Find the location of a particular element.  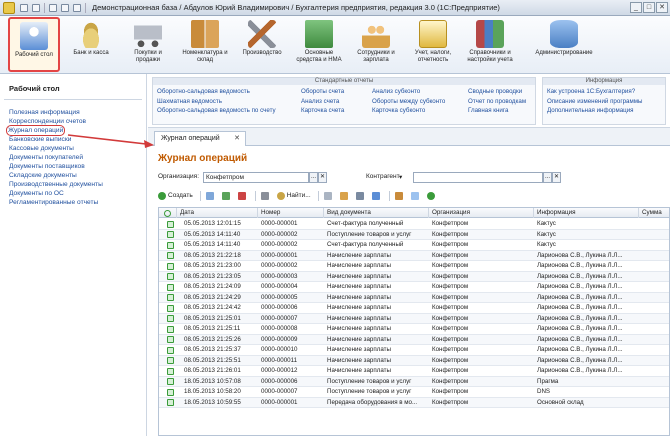

copy-button is located at coordinates (211, 196).